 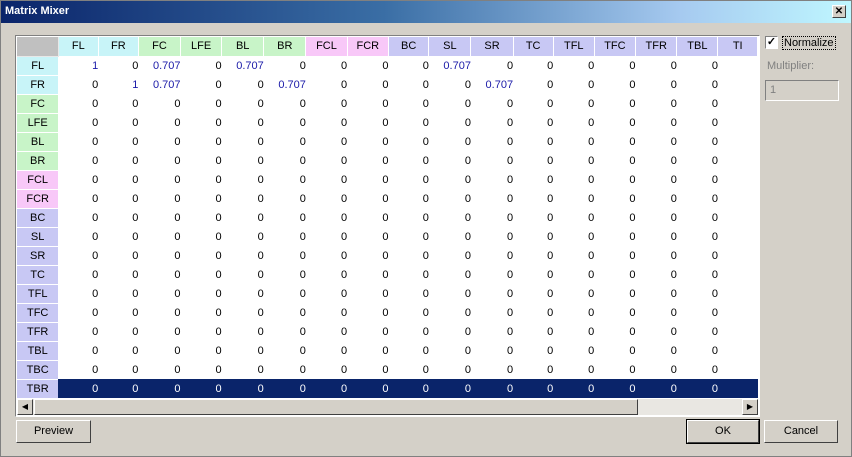 I want to click on normalize-checkbox: ✓, so click(x=771, y=42).